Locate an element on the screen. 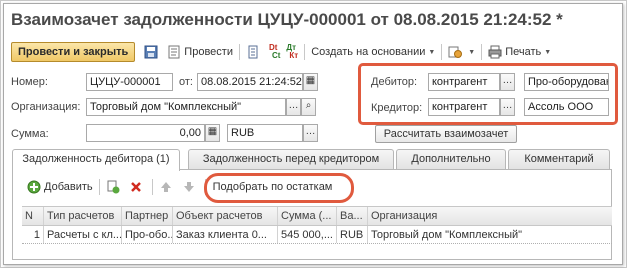 The height and width of the screenshot is (268, 627). date-field: 08.08.2015 21:24:52 is located at coordinates (250, 82).